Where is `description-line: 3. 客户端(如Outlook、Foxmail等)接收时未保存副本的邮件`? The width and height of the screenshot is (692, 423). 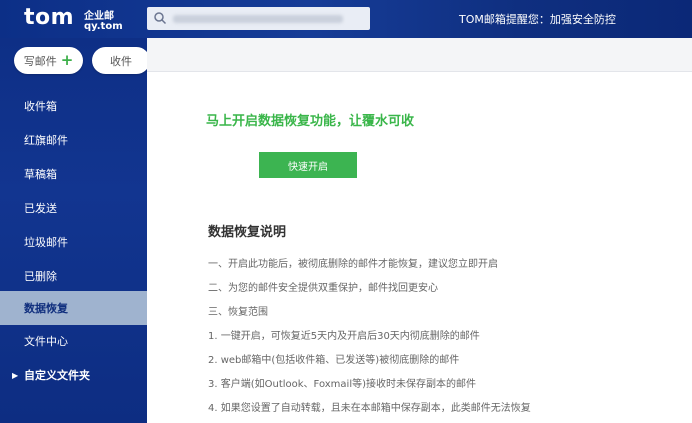
description-line: 3. 客户端(如Outlook、Foxmail等)接收时未保存副本的邮件 is located at coordinates (342, 384).